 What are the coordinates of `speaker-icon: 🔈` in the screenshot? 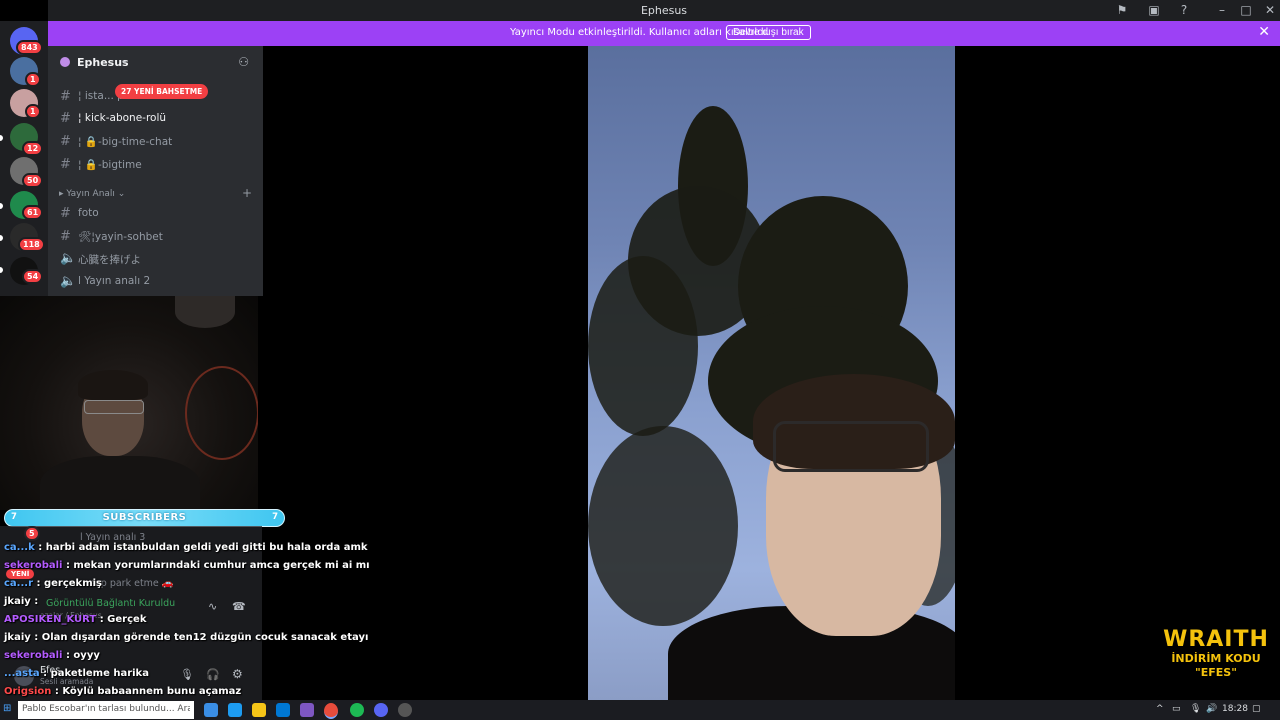 It's located at (68, 281).